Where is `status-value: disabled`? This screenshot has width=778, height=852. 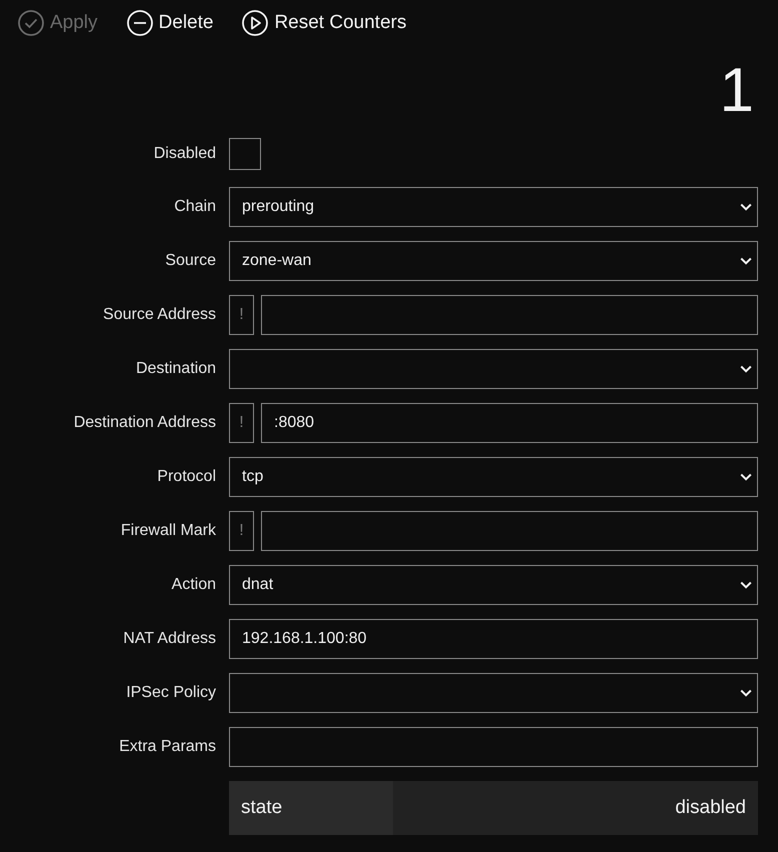 status-value: disabled is located at coordinates (710, 808).